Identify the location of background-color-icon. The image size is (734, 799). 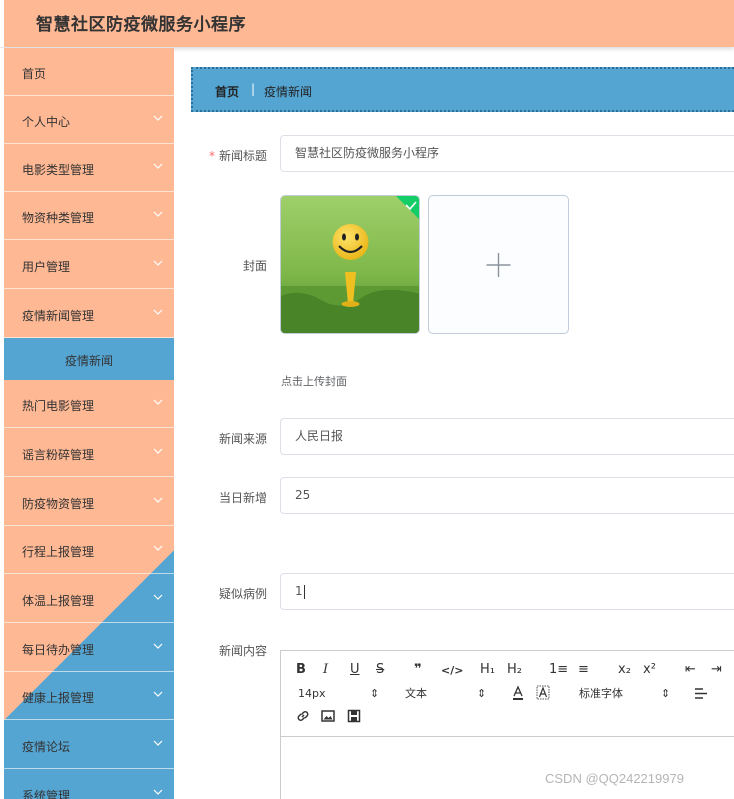
(543, 693).